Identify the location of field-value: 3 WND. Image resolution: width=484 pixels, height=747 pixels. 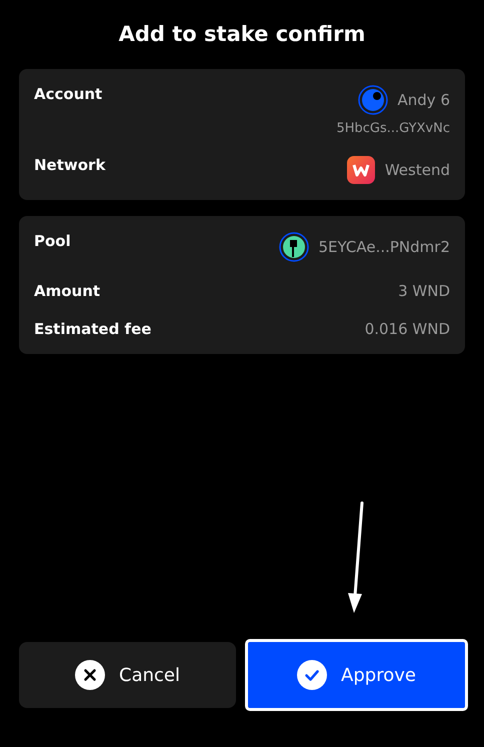
(424, 291).